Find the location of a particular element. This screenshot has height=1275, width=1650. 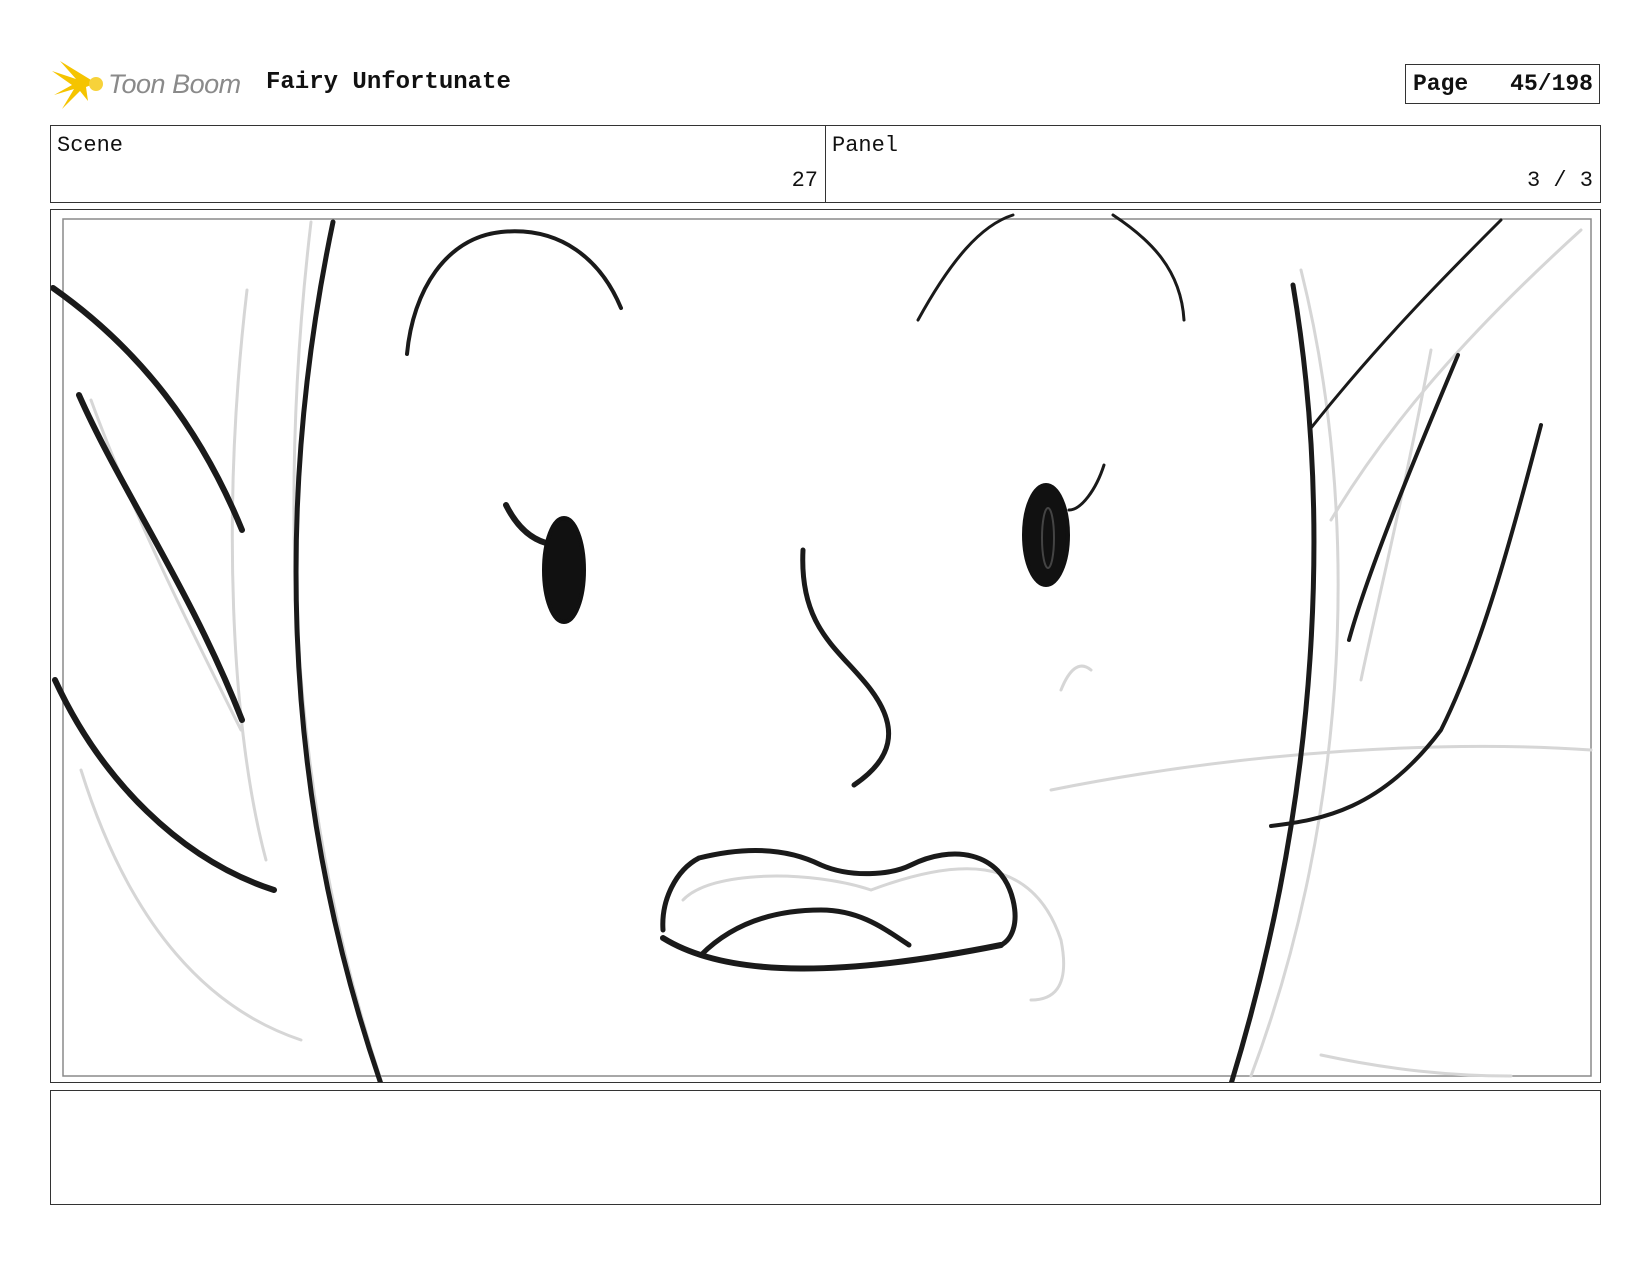

panel-cell: Panel 3 / 3 is located at coordinates (1212, 164).